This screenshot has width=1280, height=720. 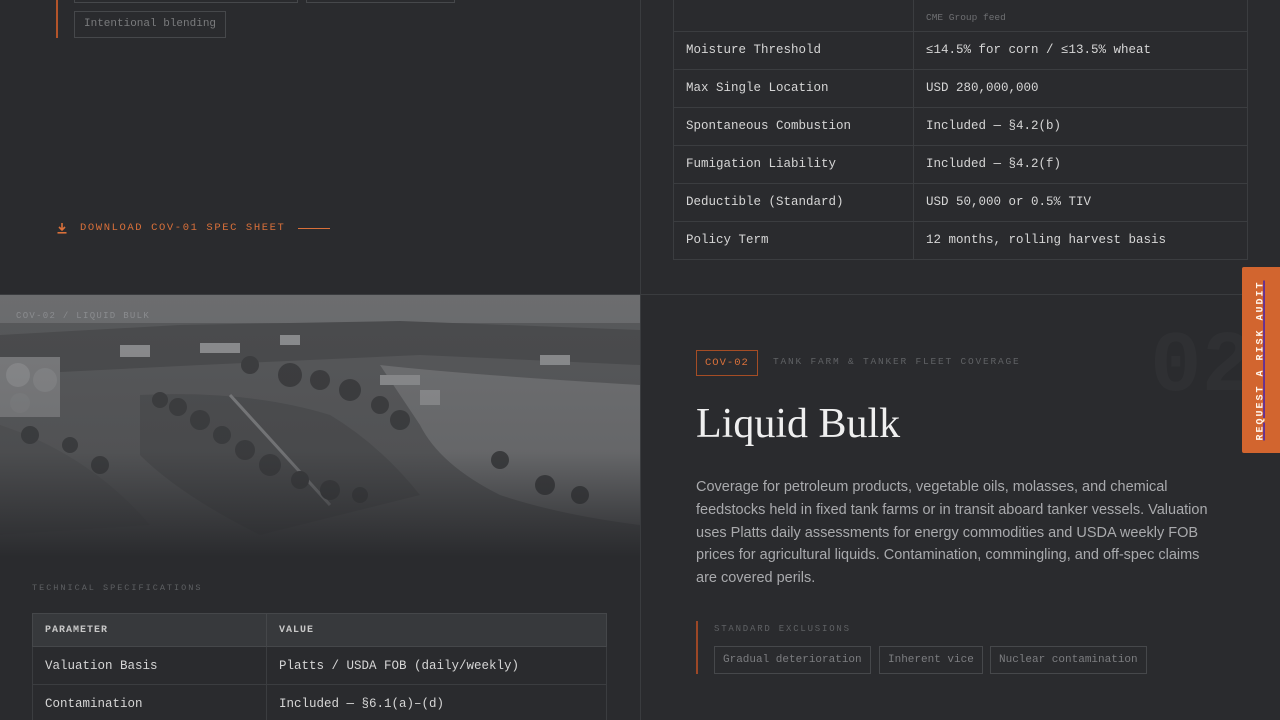 I want to click on exclusions-heading: STANDARD EXCLUSIONS, so click(x=782, y=629).